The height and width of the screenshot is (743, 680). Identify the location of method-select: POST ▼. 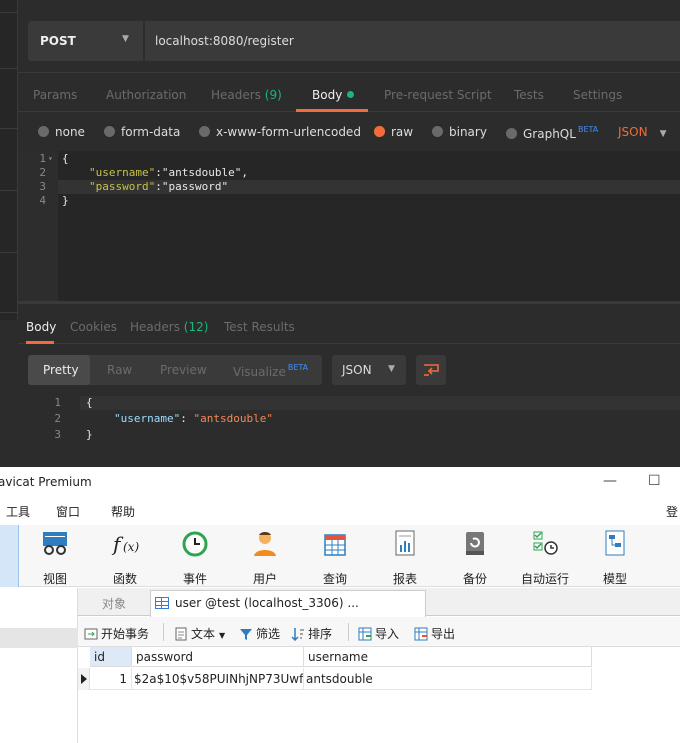
(86, 41).